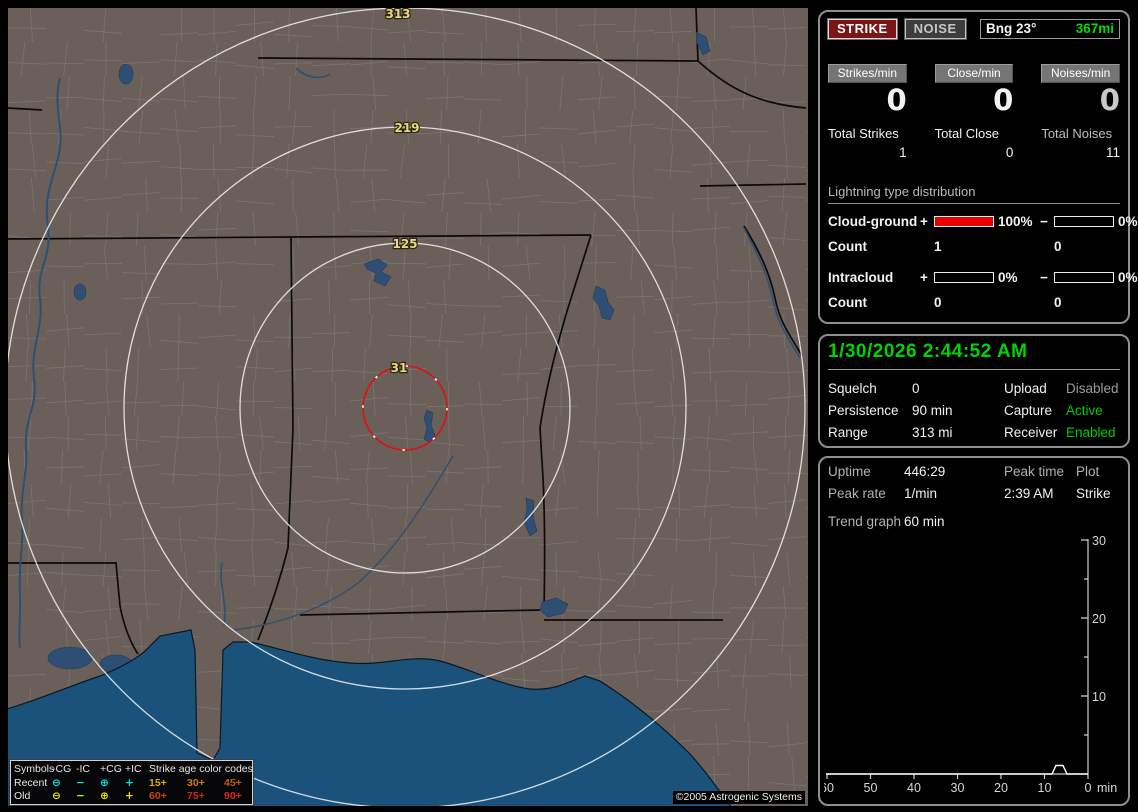  I want to click on total-close-label: Total Close, so click(966, 134).